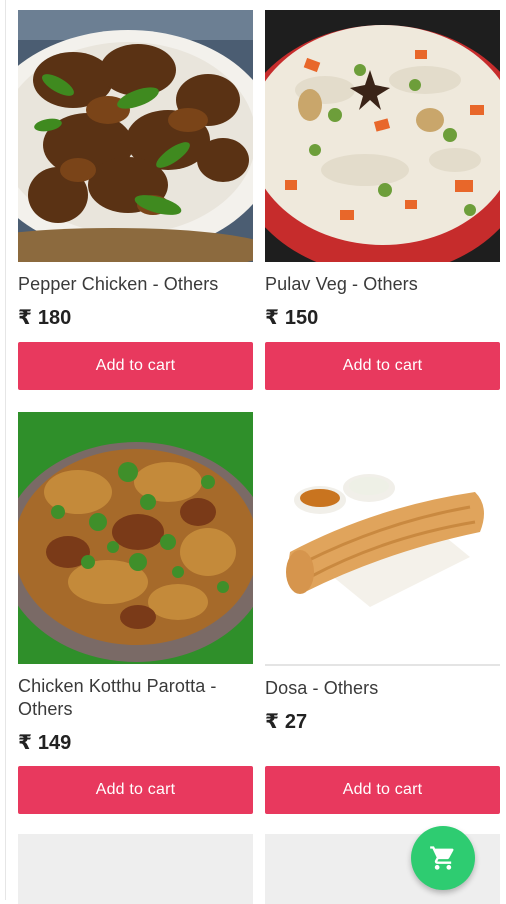  Describe the element at coordinates (135, 869) in the screenshot. I see `product-card-placeholder` at that location.